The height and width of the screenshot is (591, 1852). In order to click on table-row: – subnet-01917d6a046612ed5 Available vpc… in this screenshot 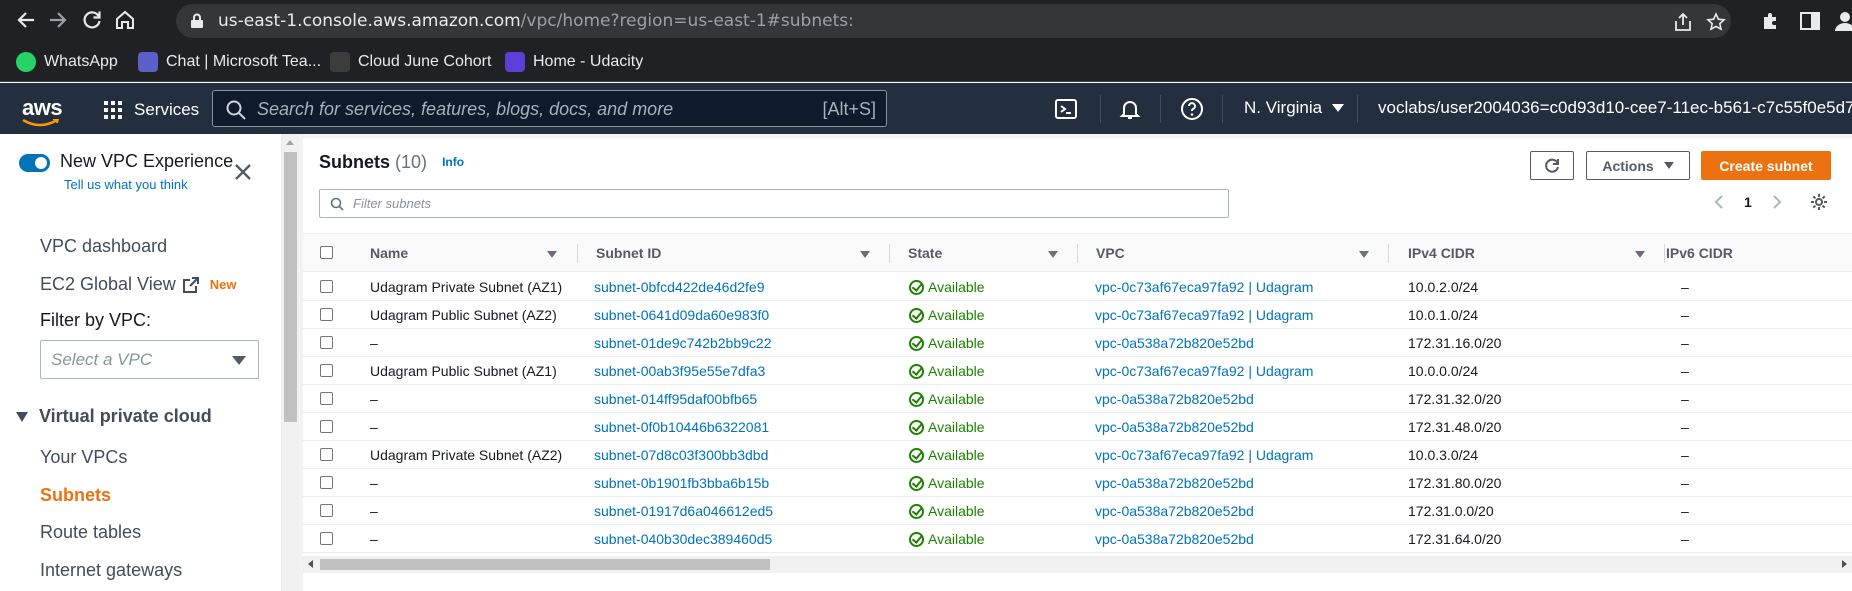, I will do `click(1077, 511)`.